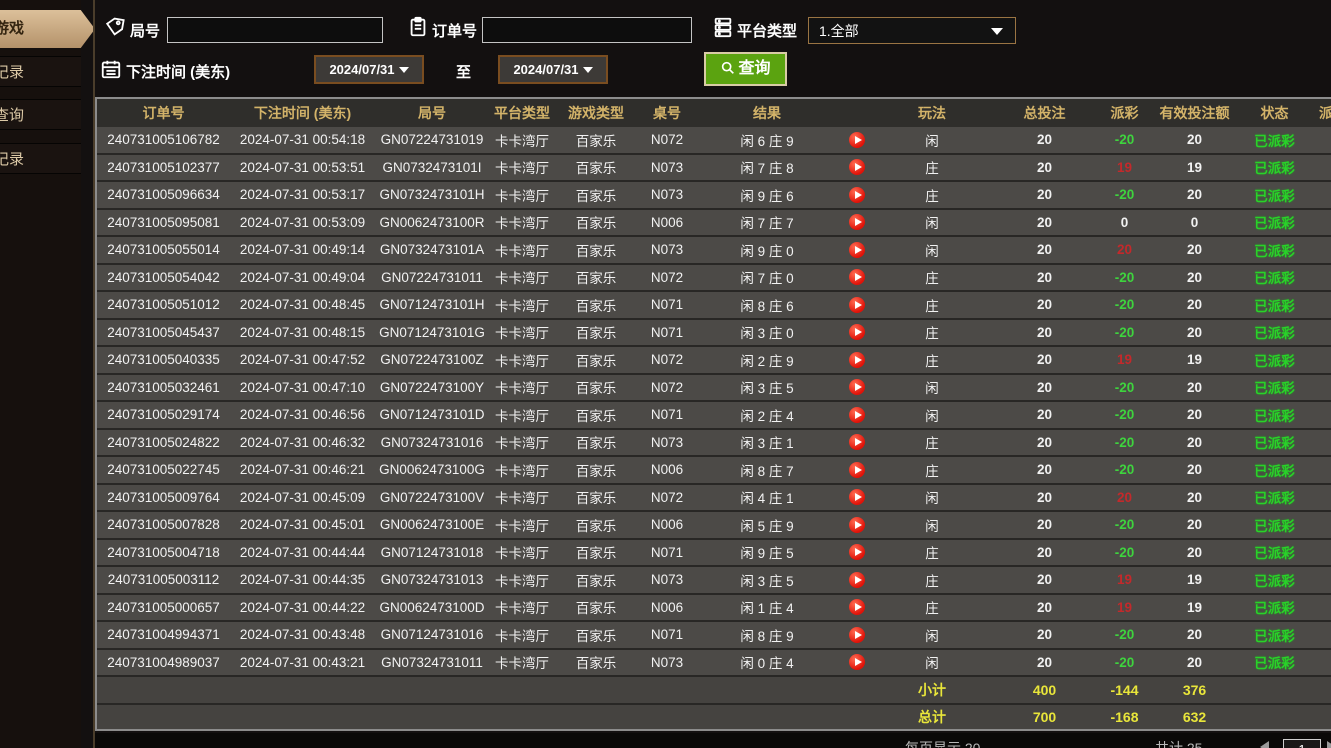 The width and height of the screenshot is (1331, 748). I want to click on search-button: 查询, so click(745, 69).